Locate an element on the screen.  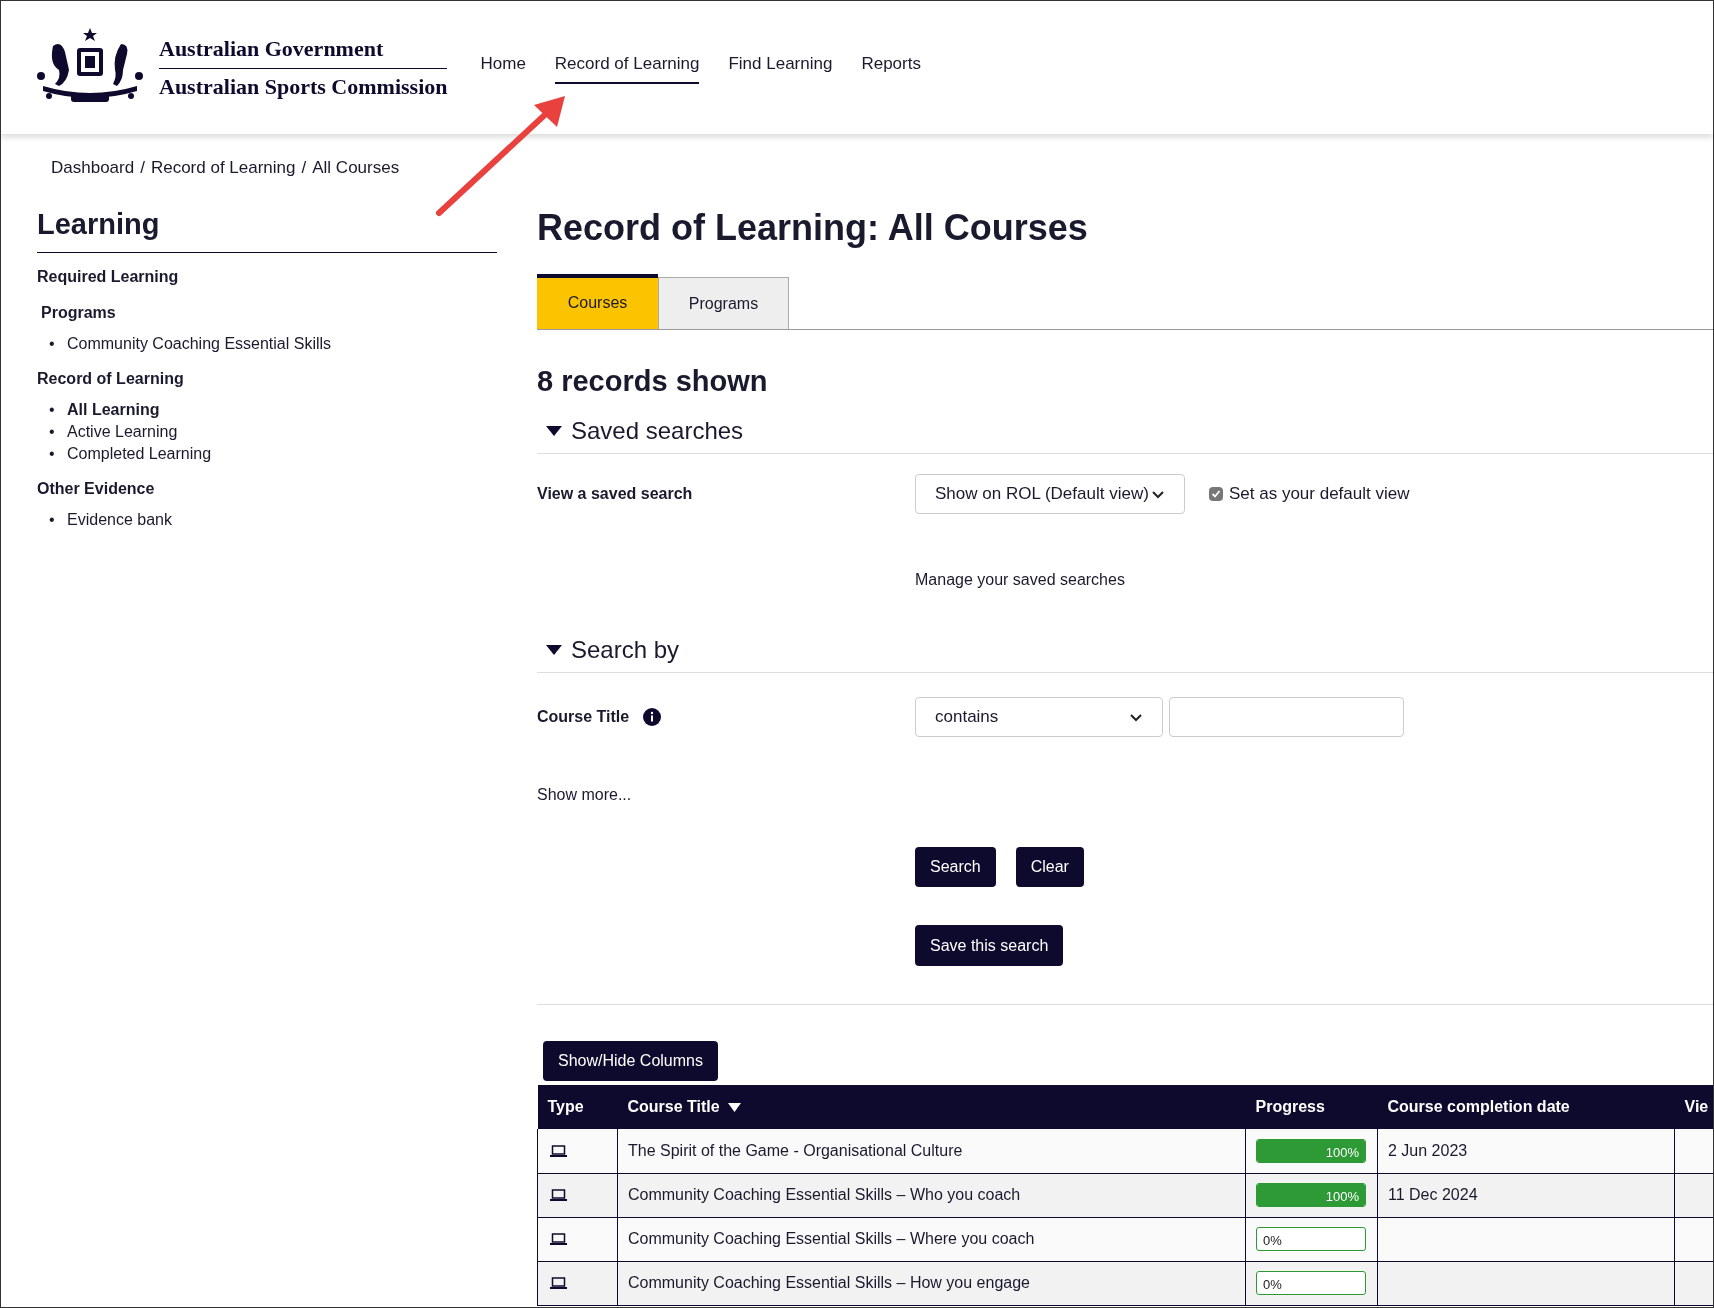
table-cell: Community Coaching Essential Skills – Who you coach is located at coordinates (931, 1195).